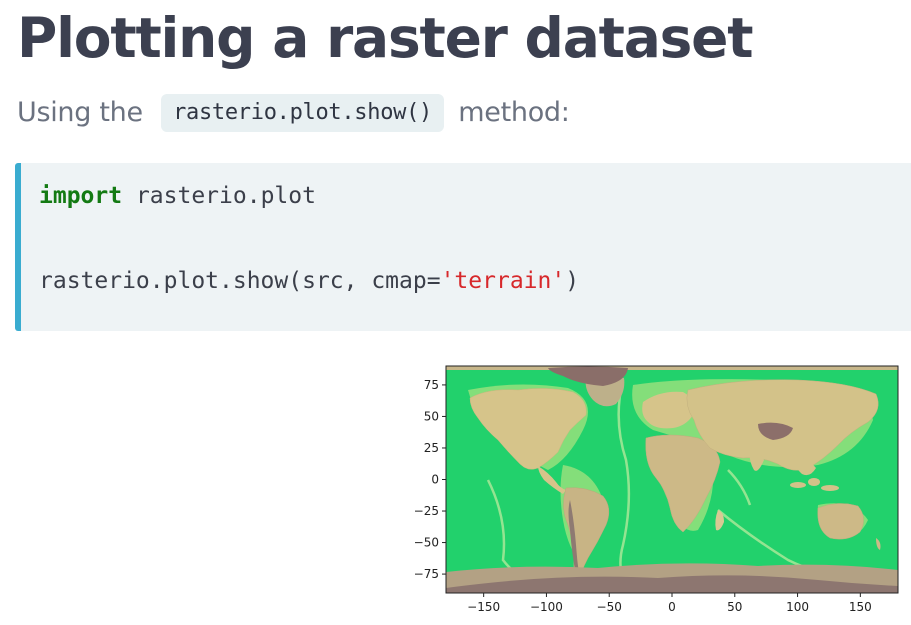 This screenshot has width=911, height=625. I want to click on page-title: Plotting a raster dataset, so click(385, 38).